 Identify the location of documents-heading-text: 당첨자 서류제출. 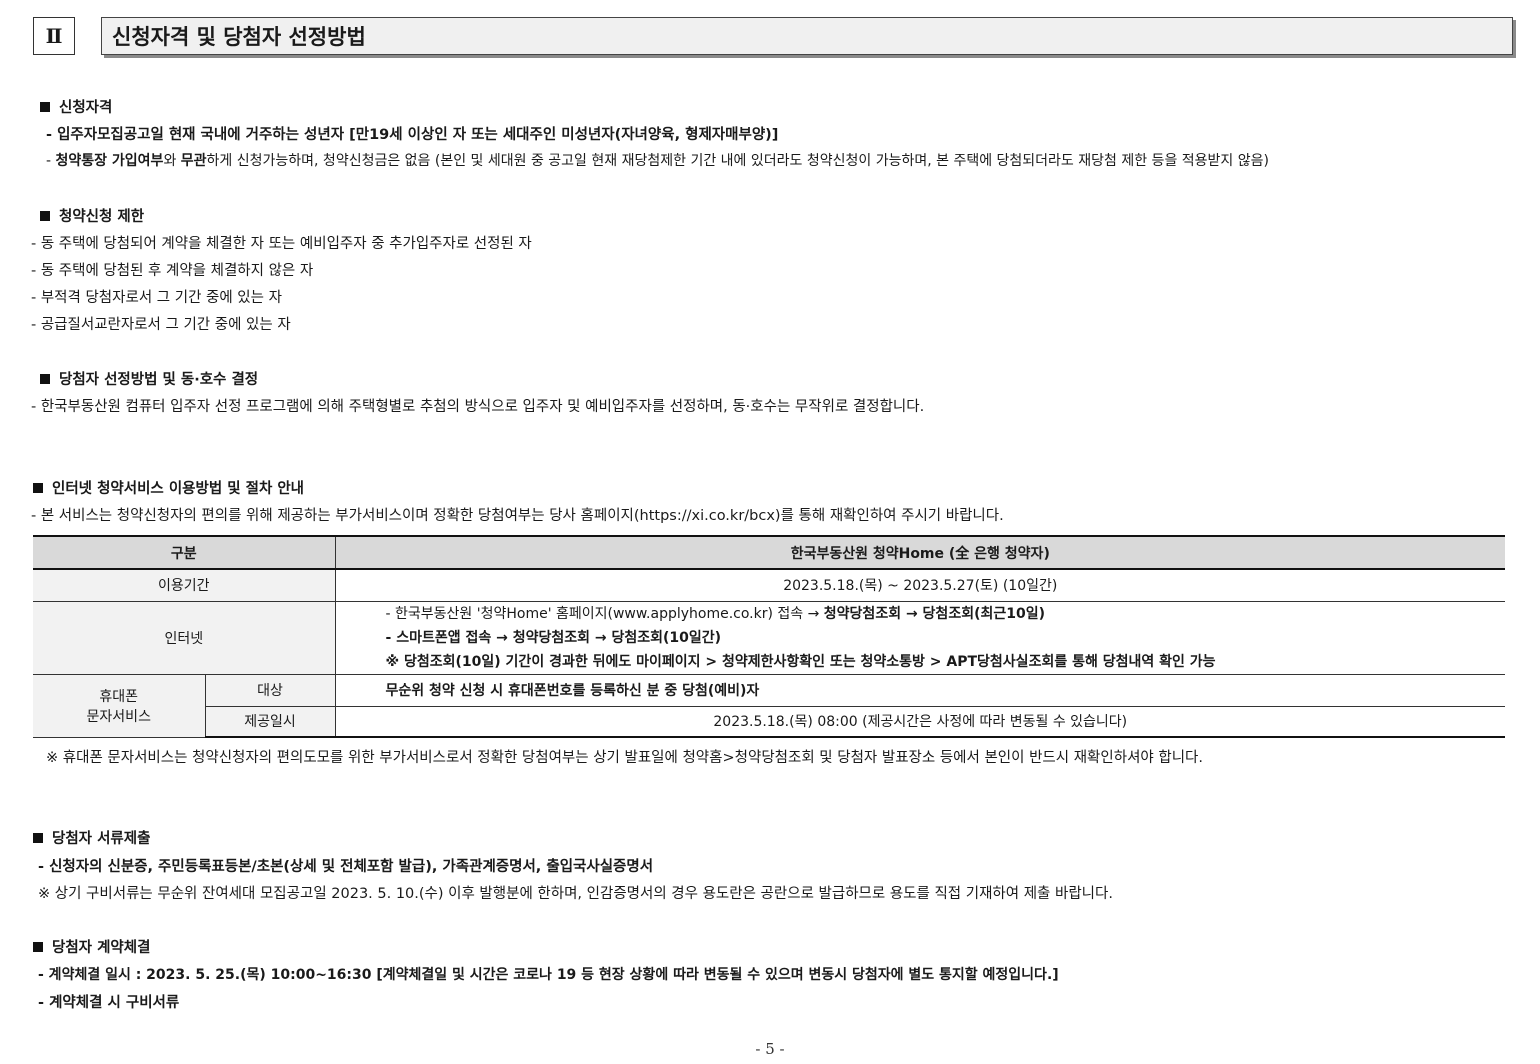
(101, 839).